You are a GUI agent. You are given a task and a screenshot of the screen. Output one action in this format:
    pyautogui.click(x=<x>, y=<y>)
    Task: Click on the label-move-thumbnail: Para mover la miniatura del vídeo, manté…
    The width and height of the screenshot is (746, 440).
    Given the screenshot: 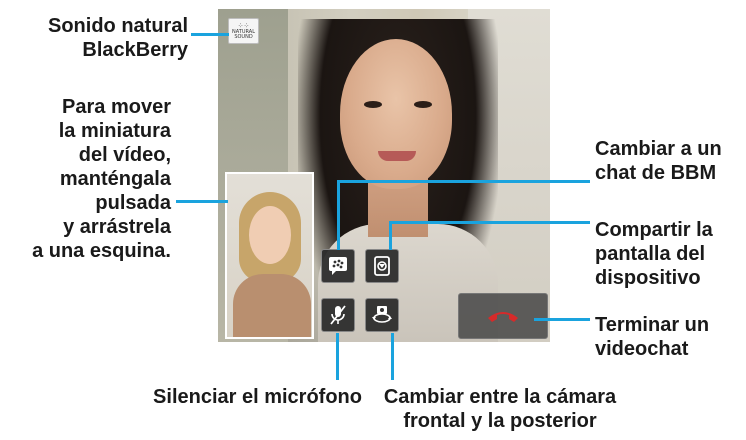 What is the action you would take?
    pyautogui.click(x=101, y=179)
    